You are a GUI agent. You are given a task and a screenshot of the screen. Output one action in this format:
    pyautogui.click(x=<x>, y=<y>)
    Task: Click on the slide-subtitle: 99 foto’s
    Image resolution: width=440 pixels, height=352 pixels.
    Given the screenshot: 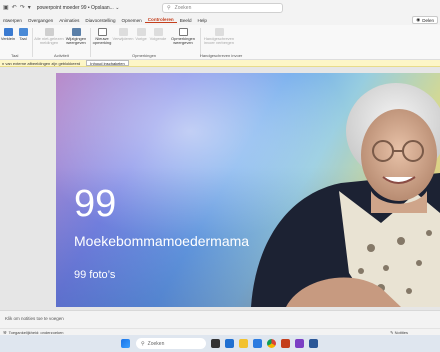 What is the action you would take?
    pyautogui.click(x=94, y=275)
    